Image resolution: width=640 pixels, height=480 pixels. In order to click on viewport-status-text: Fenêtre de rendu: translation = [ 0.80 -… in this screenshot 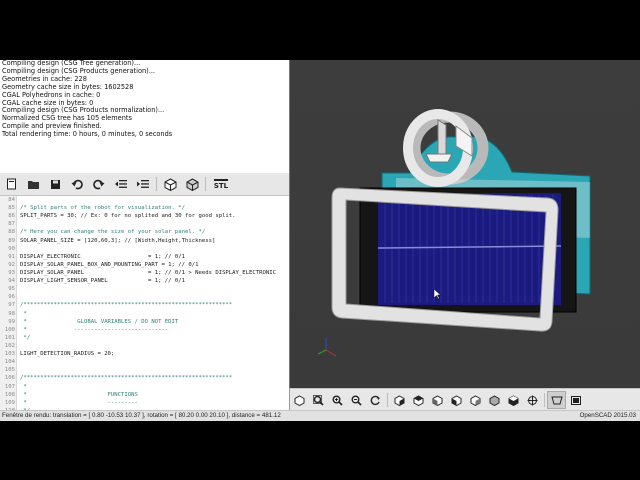, I will do `click(141, 415)`.